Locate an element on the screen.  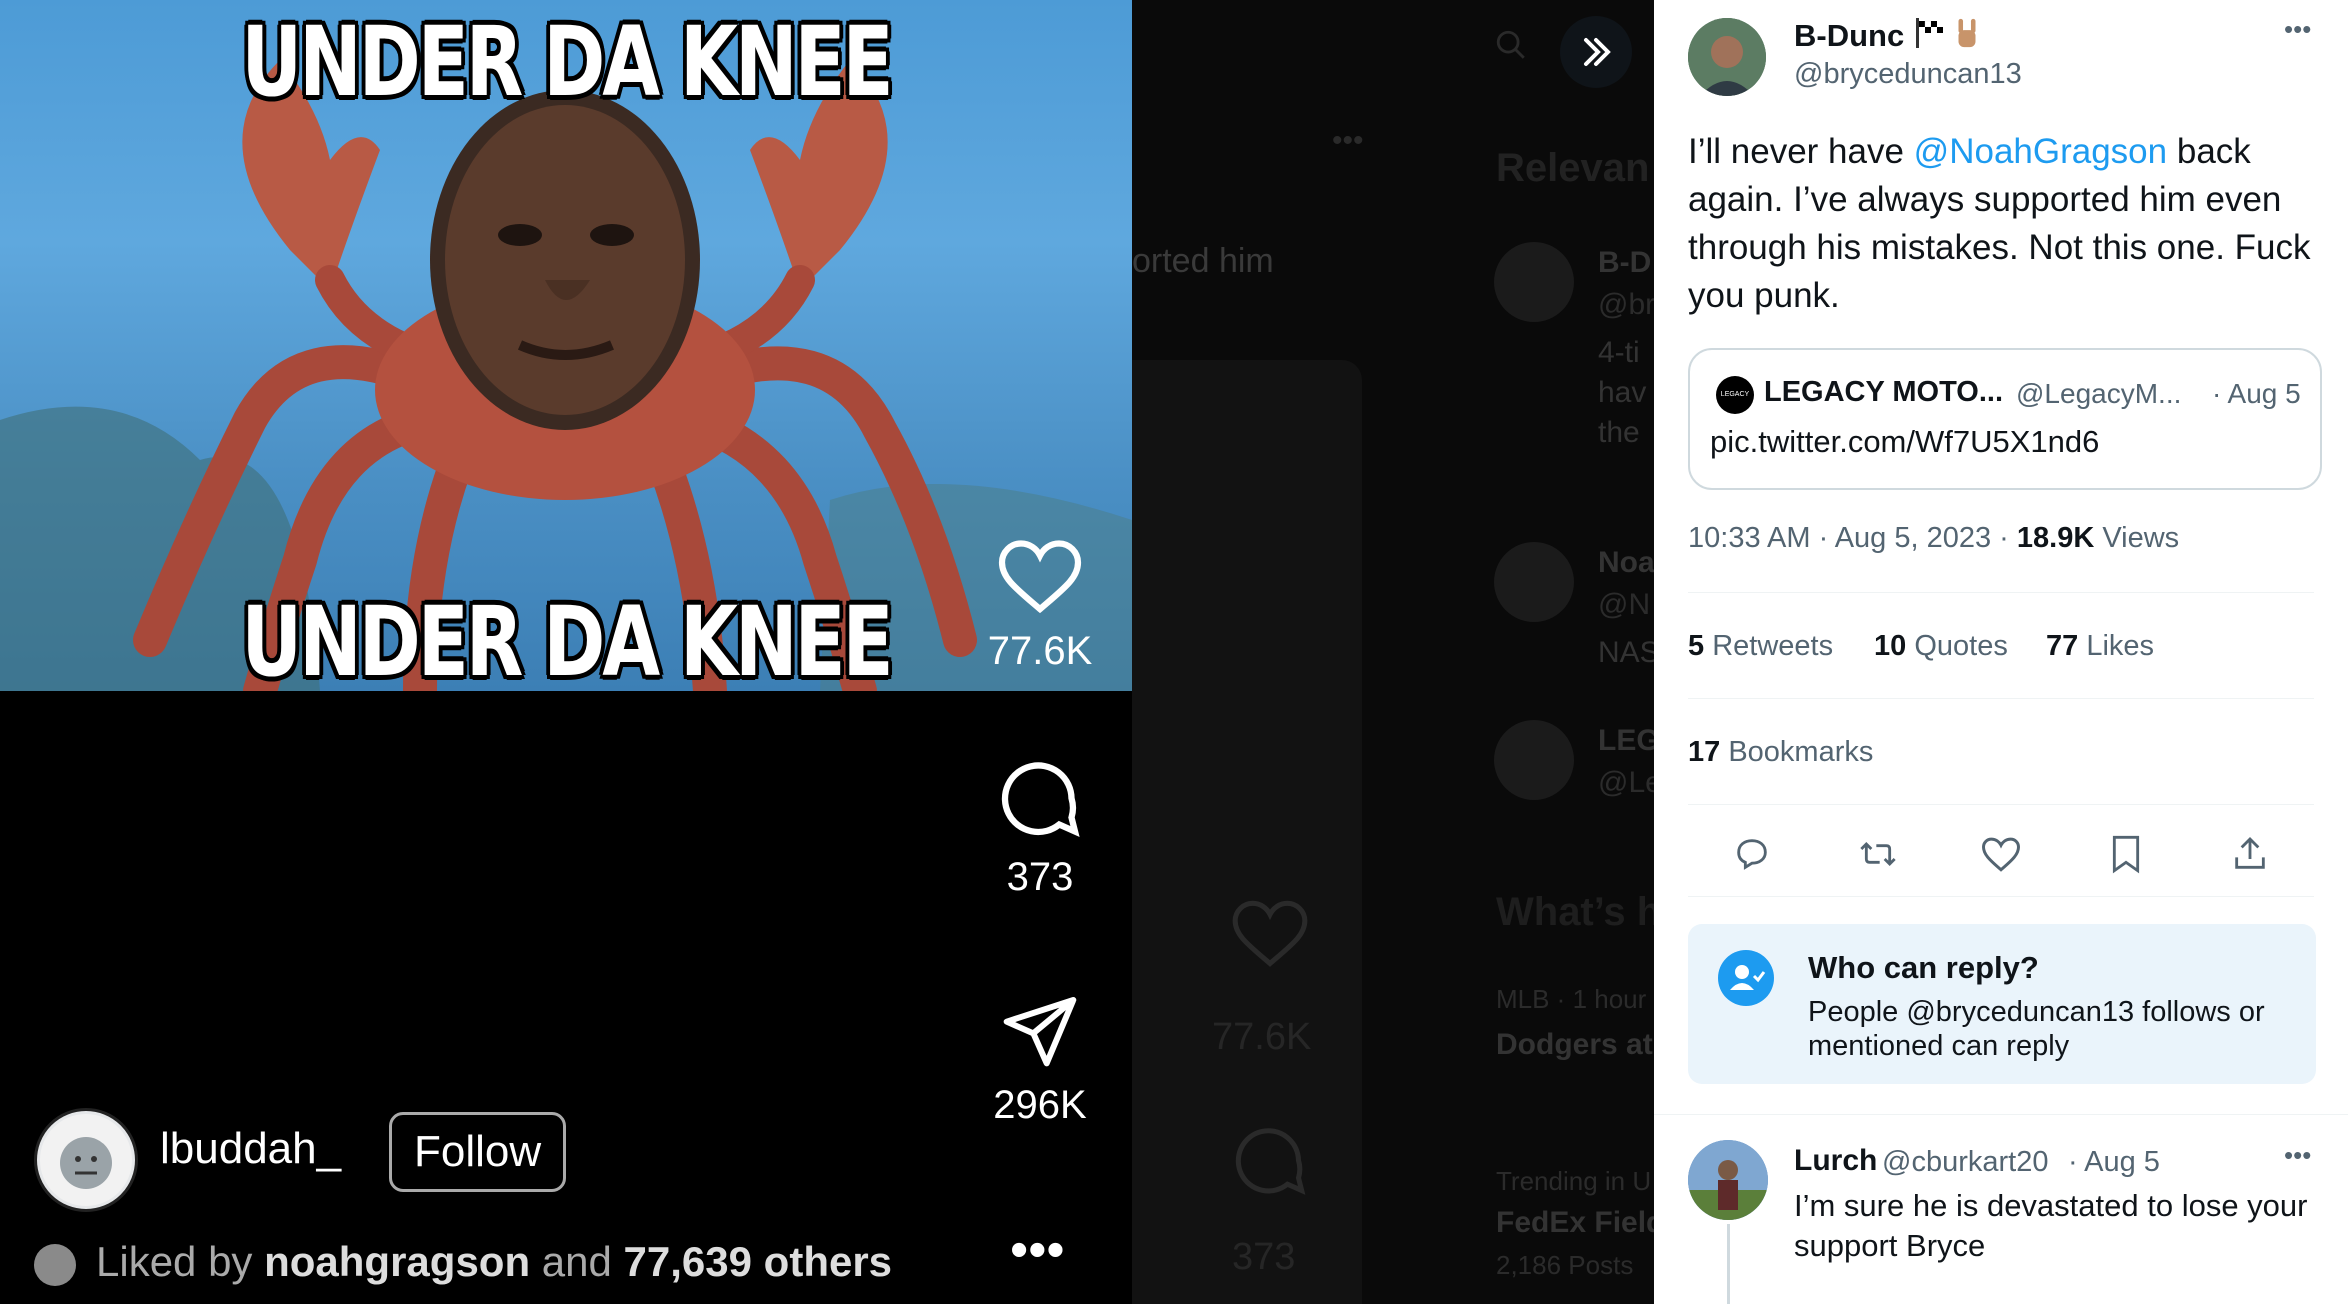
share-count: 296K is located at coordinates (1040, 1105).